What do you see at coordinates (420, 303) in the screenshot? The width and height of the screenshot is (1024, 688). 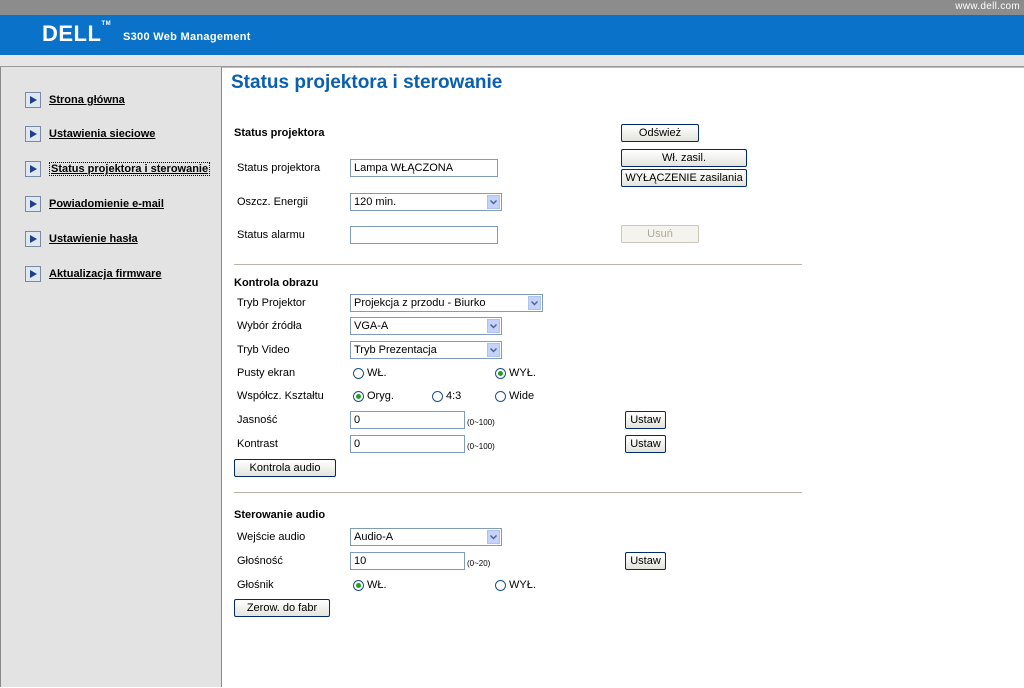 I see `projector-mode-value: Projekcja z przodu - Biurko` at bounding box center [420, 303].